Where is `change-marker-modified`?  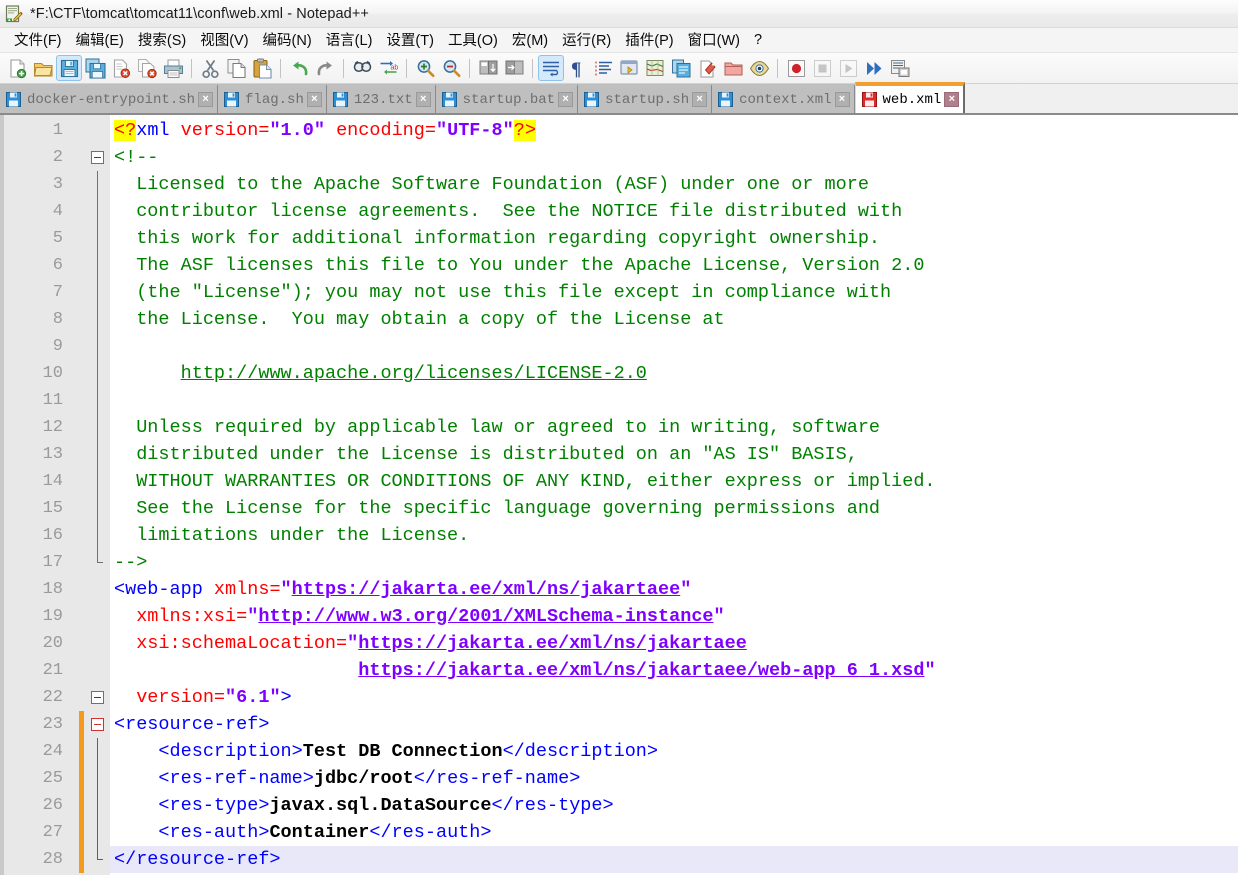 change-marker-modified is located at coordinates (81, 751).